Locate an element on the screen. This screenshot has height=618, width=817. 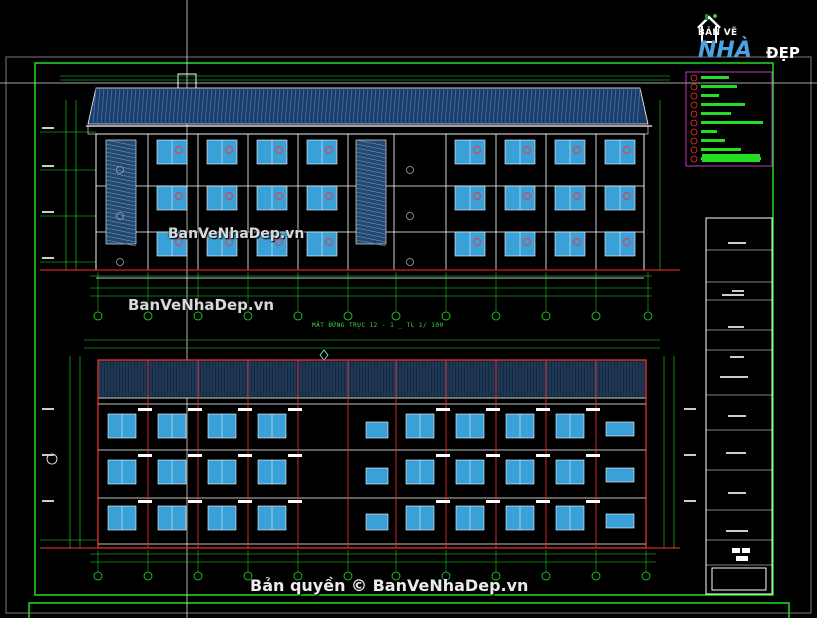
title-block-logo-box is located at coordinates (739, 579).